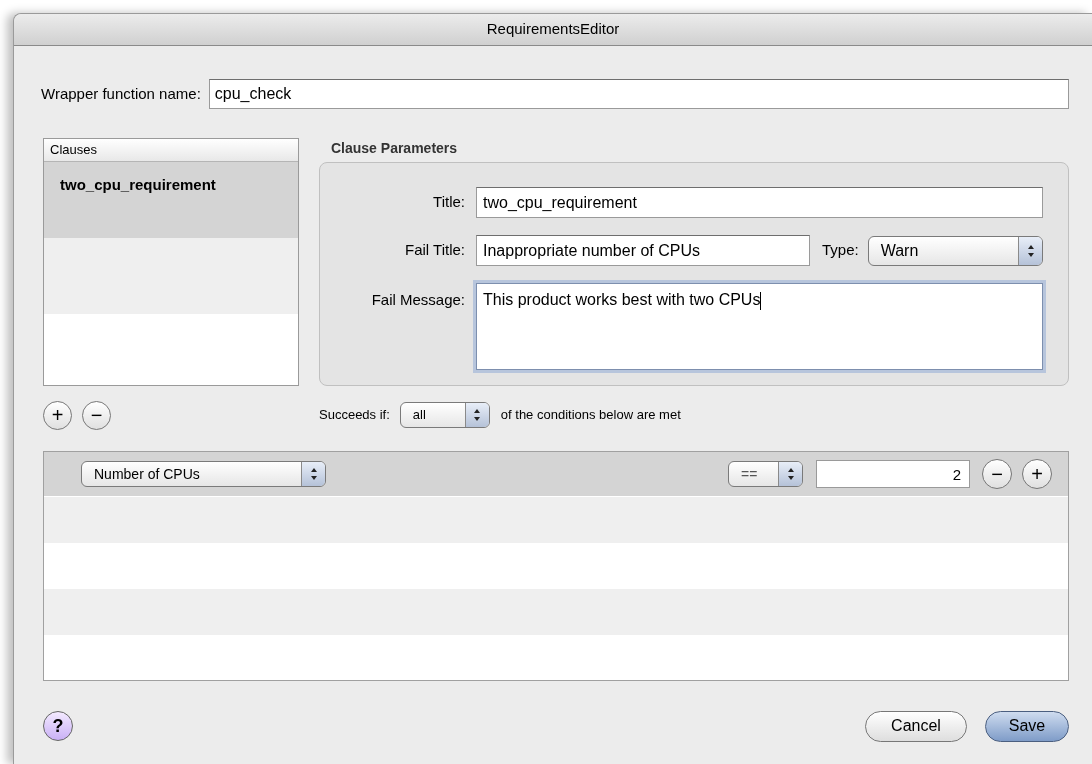 This screenshot has width=1092, height=764. Describe the element at coordinates (444, 415) in the screenshot. I see `condition-dropdown: all` at that location.